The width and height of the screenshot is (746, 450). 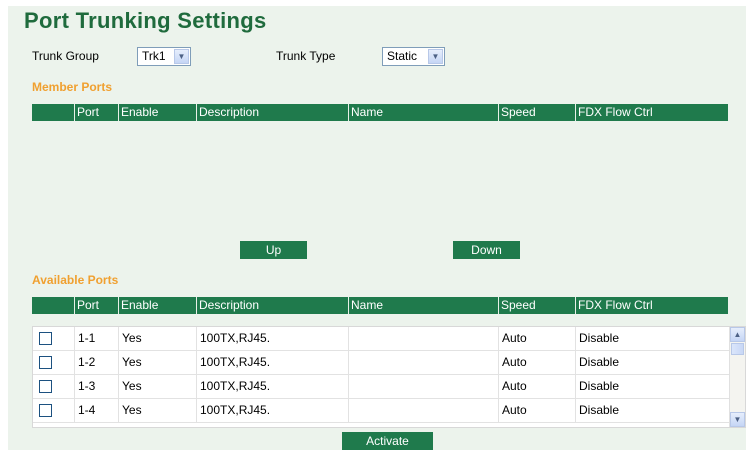 What do you see at coordinates (75, 280) in the screenshot?
I see `available-ports-heading: Available Ports` at bounding box center [75, 280].